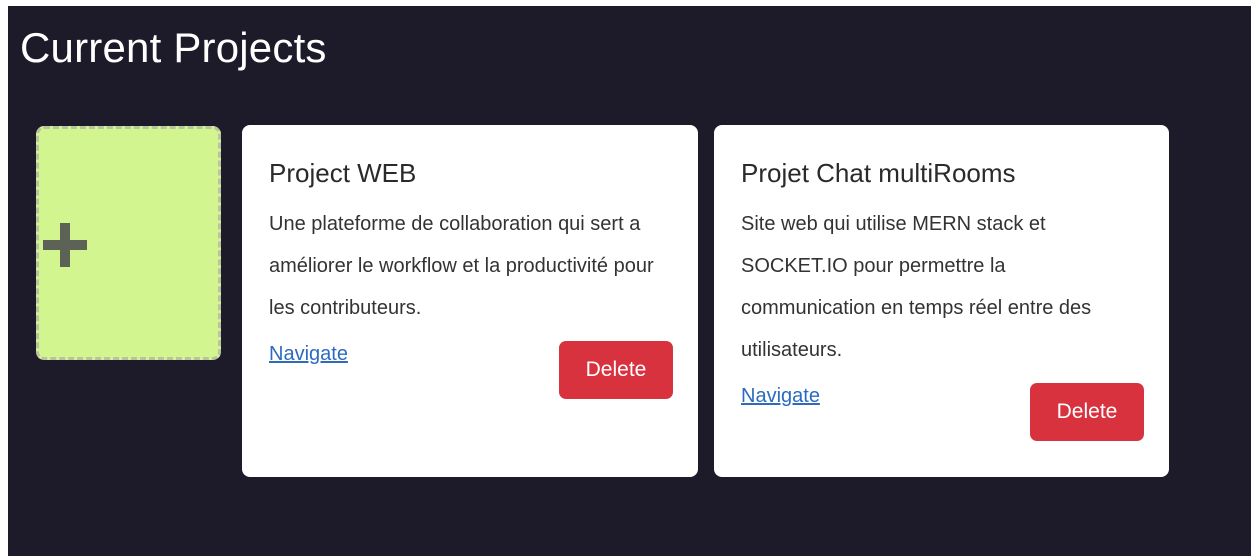 The image size is (1251, 556). Describe the element at coordinates (65, 245) in the screenshot. I see `plus-icon` at that location.